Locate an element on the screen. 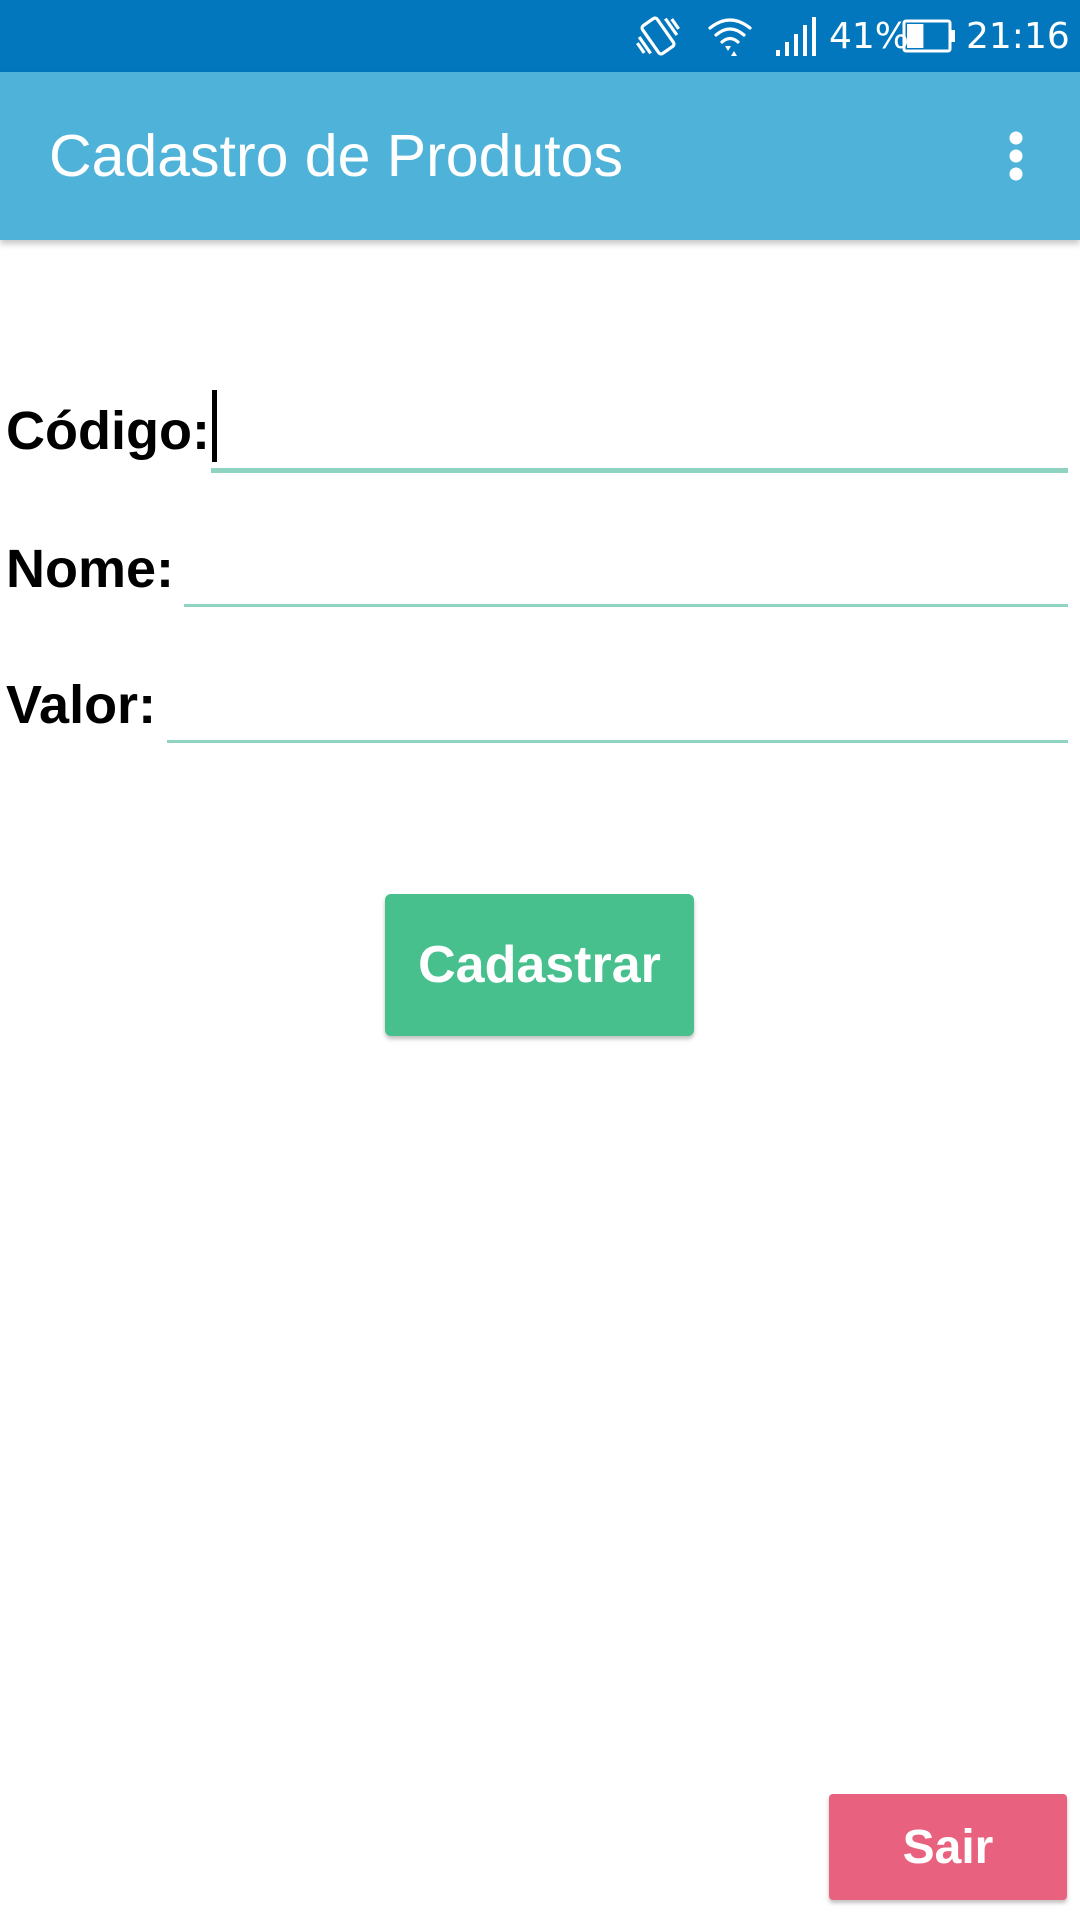 Image resolution: width=1080 pixels, height=1920 pixels. codigo-input is located at coordinates (639, 431).